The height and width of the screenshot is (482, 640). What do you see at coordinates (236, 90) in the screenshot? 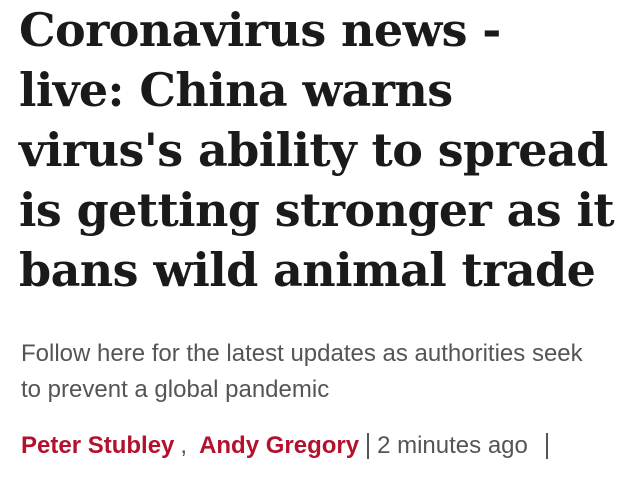
I see `headline-line: live: China warns` at bounding box center [236, 90].